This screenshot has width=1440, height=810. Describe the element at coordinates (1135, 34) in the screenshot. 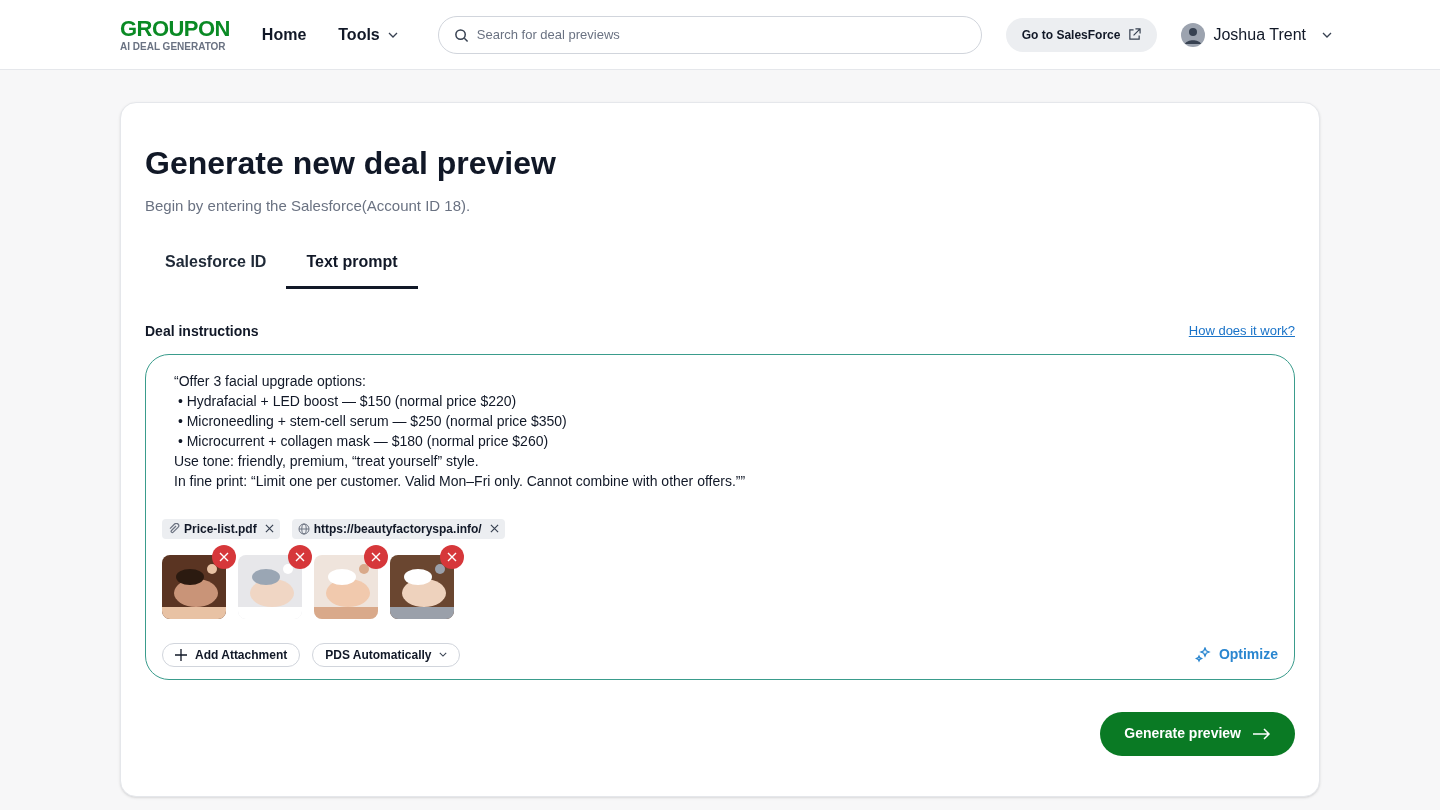

I see `external-link-icon` at that location.